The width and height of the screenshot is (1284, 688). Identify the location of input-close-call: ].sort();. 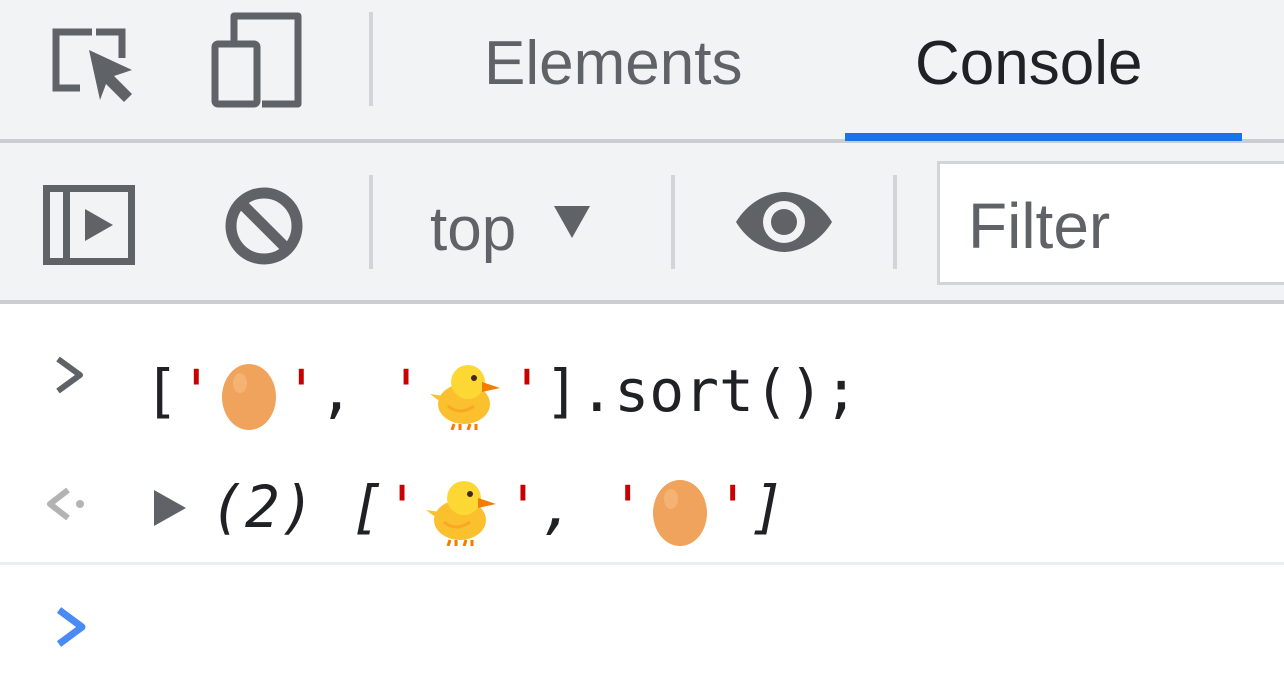
(701, 391).